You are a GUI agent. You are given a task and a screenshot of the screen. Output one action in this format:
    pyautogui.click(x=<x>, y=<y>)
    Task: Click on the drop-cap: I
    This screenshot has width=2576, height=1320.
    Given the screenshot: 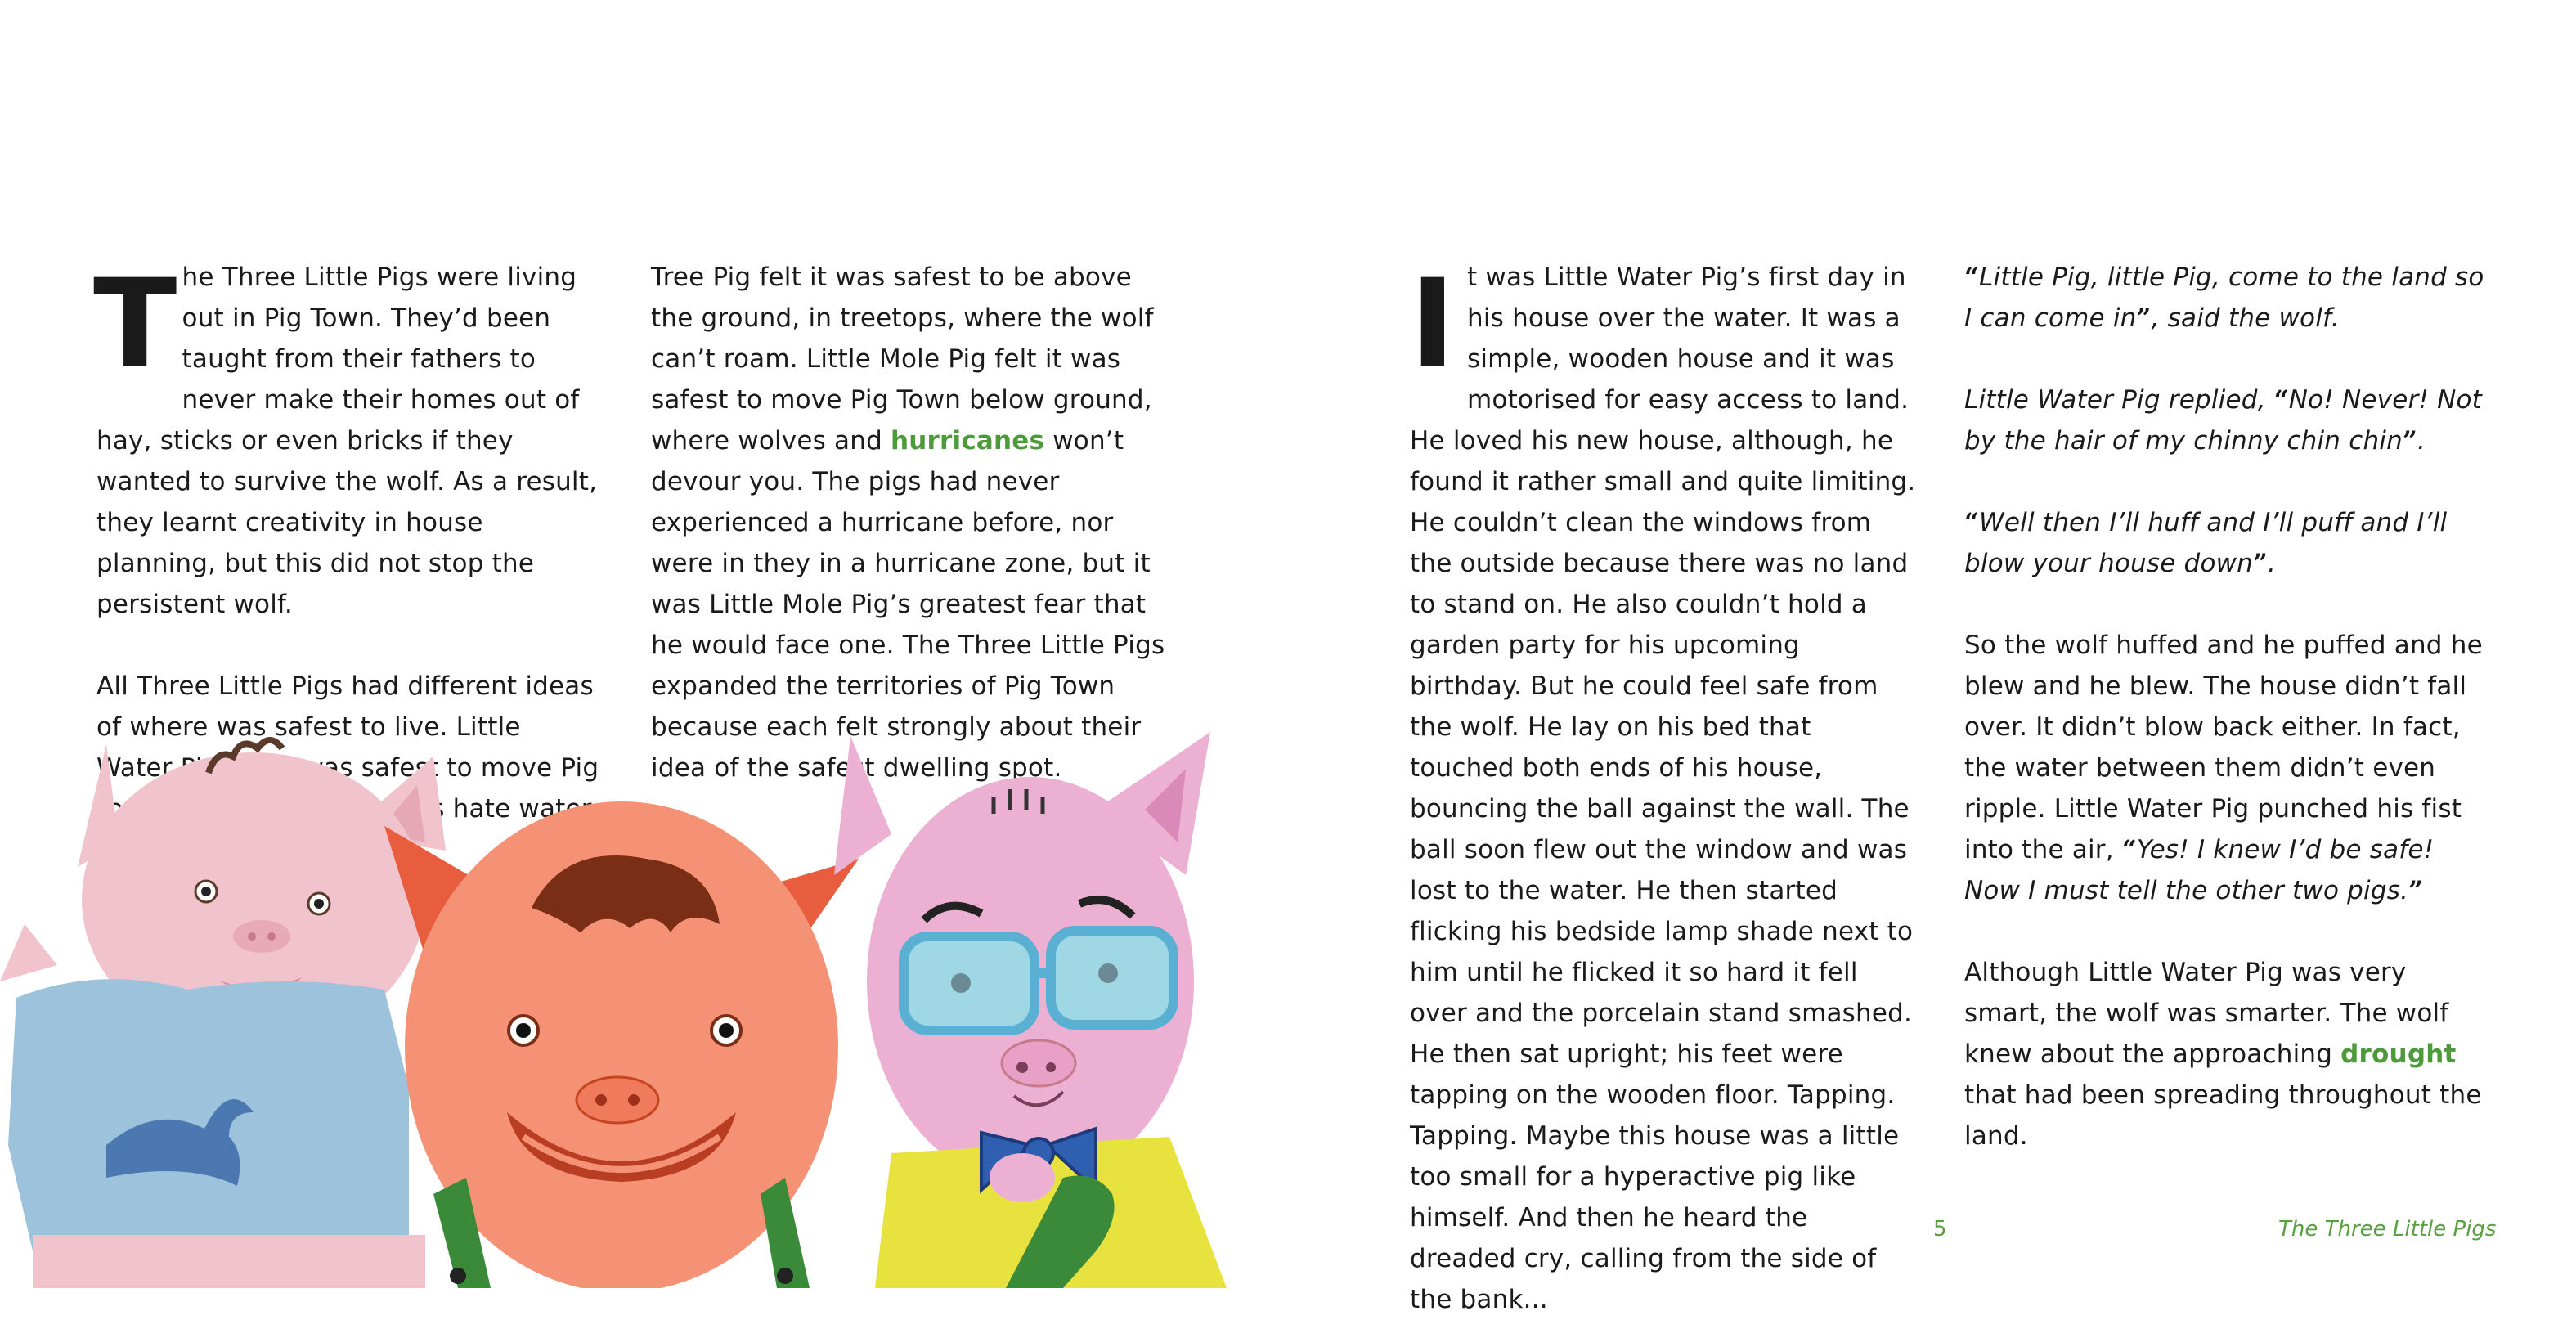 What is the action you would take?
    pyautogui.click(x=1433, y=325)
    